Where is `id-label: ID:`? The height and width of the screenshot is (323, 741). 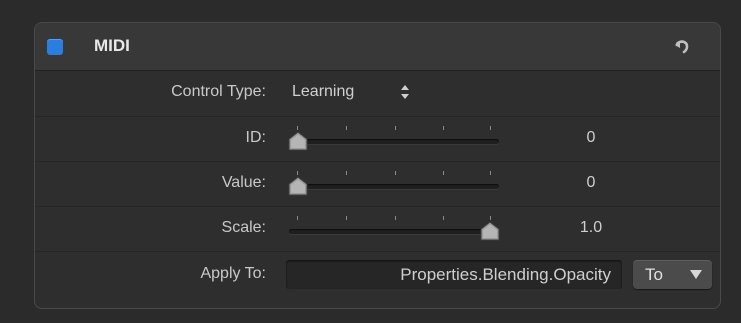 id-label: ID: is located at coordinates (255, 137).